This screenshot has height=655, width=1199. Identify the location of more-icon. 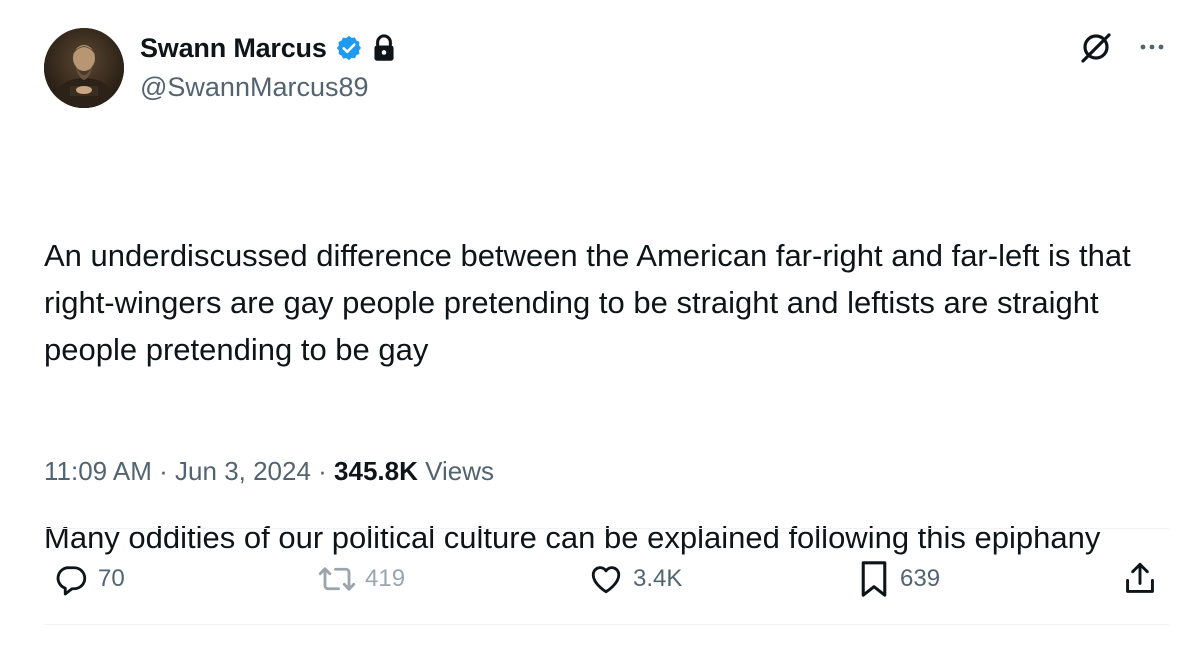
(1152, 47).